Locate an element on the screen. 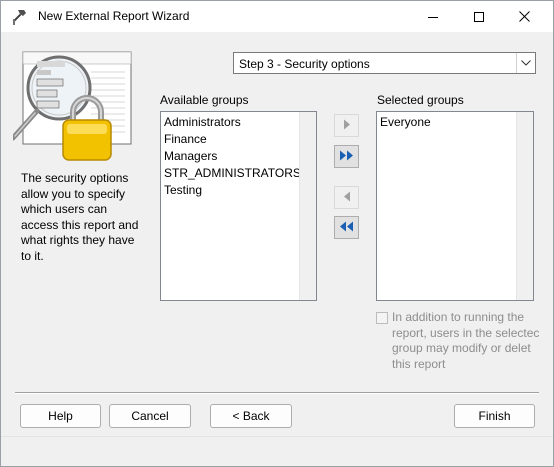  allow-modify-label-line: this report is located at coordinates (419, 363).